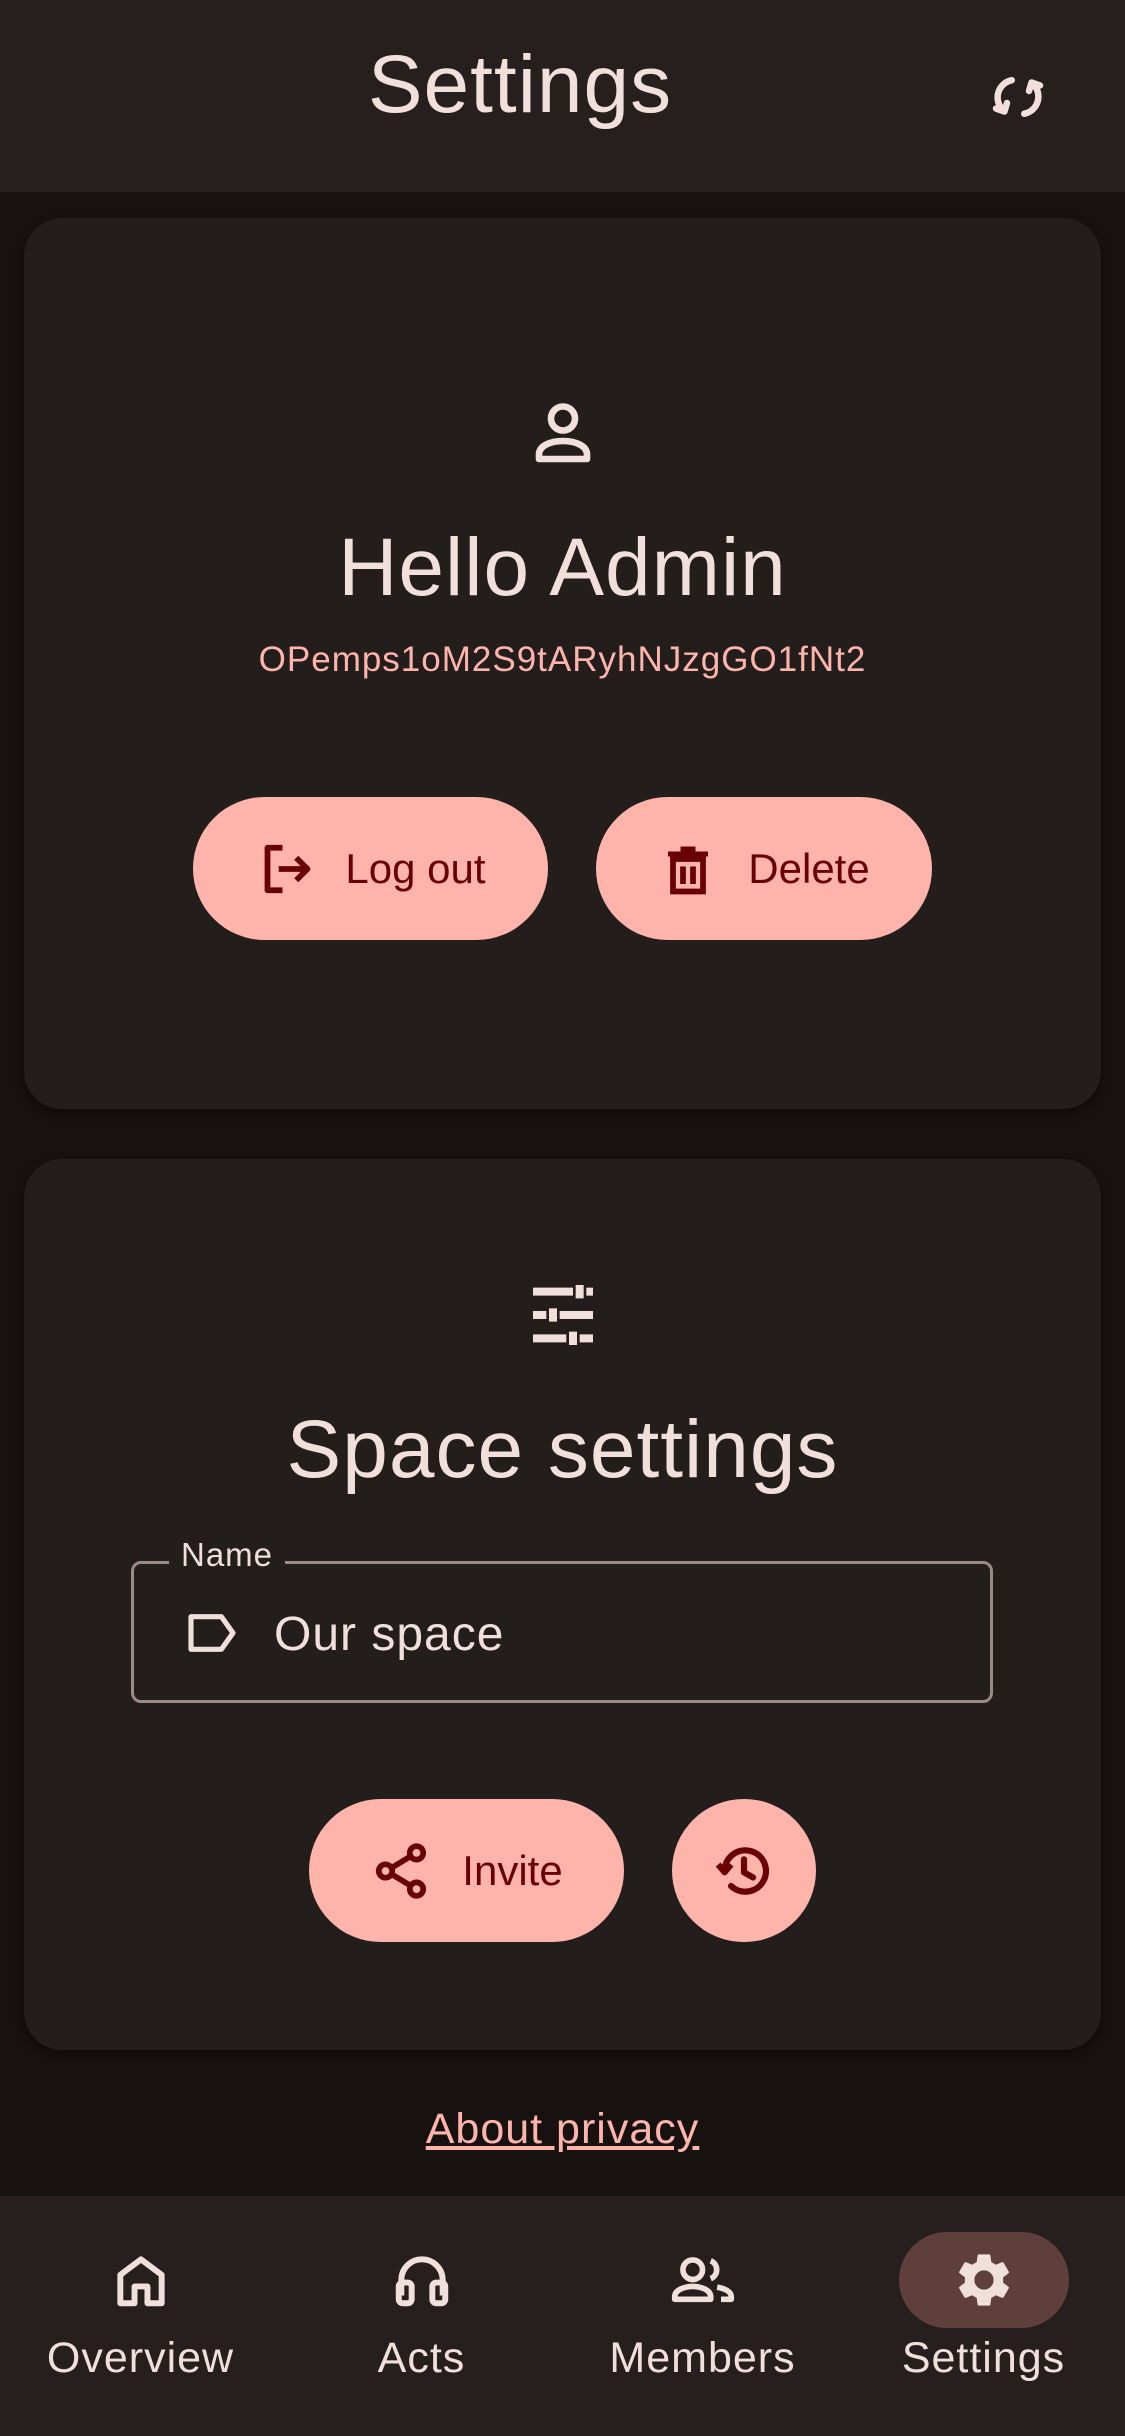 The height and width of the screenshot is (2436, 1125). Describe the element at coordinates (562, 659) in the screenshot. I see `user-id: OPemps1oM2S9tARyhNJzgGO1fNt2` at that location.